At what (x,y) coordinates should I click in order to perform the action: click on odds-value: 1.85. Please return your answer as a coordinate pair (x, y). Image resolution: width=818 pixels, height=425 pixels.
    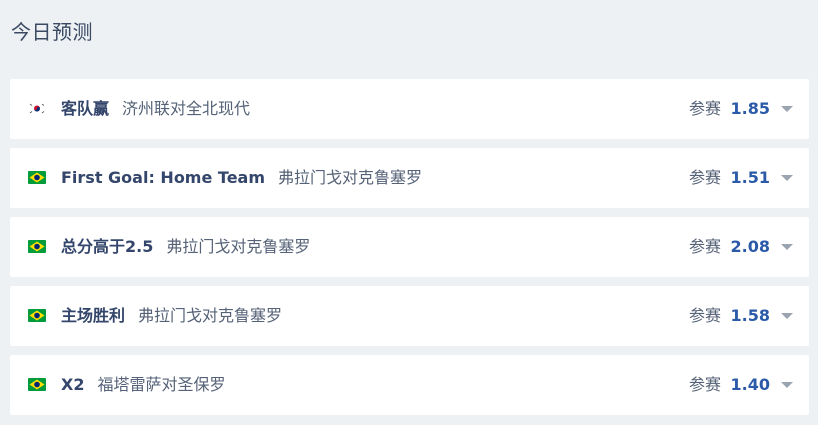
    Looking at the image, I should click on (750, 109).